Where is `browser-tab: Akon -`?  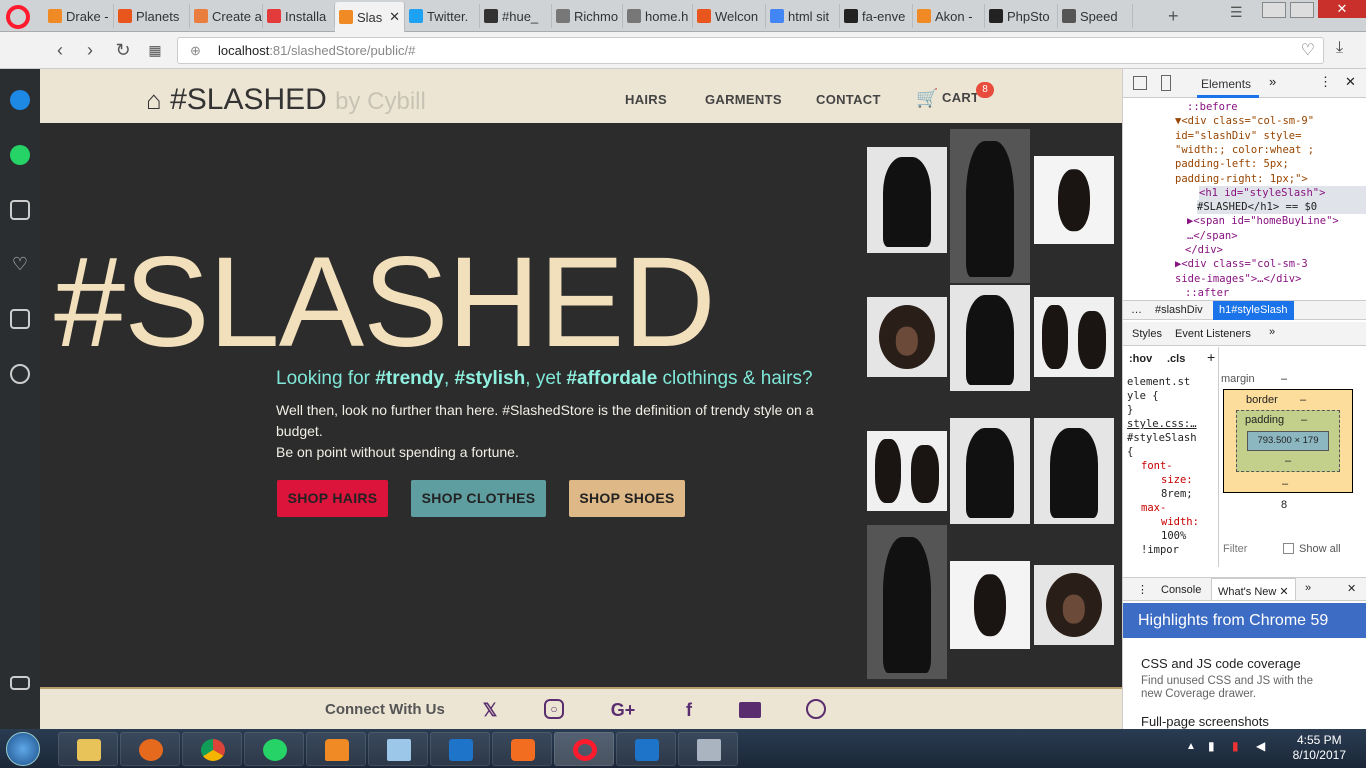
browser-tab: Akon - is located at coordinates (949, 16).